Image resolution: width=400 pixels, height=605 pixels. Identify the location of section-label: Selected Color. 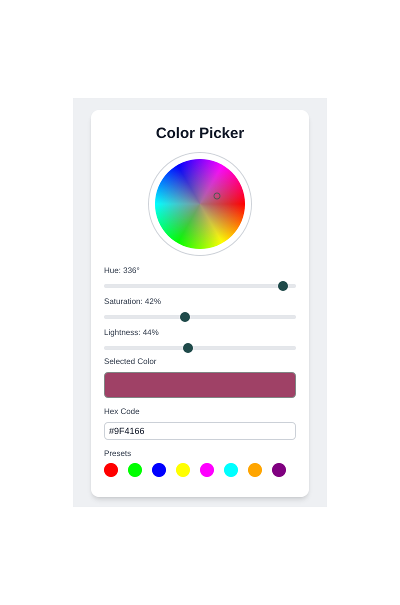
(131, 362).